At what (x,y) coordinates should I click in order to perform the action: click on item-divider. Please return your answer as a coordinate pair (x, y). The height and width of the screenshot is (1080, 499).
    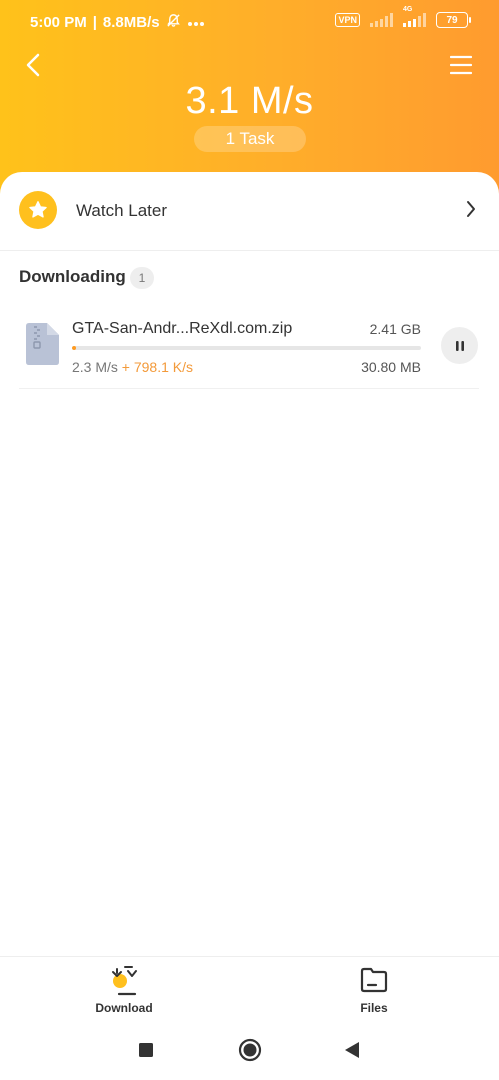
    Looking at the image, I should click on (249, 388).